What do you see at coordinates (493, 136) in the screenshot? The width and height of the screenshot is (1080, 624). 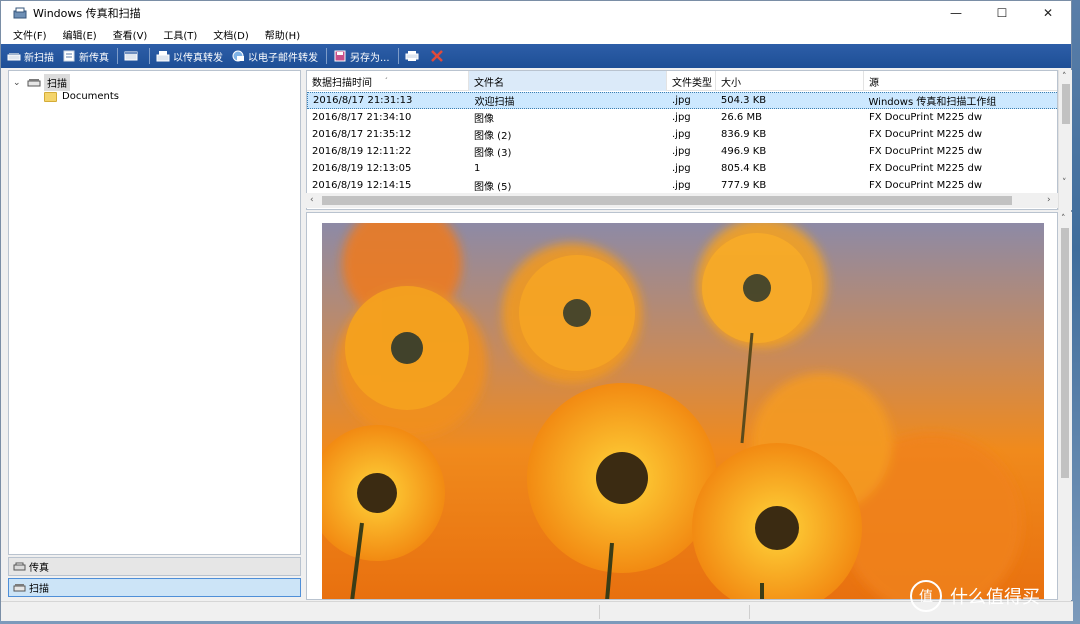 I see `cell-name: 图像 (2)` at bounding box center [493, 136].